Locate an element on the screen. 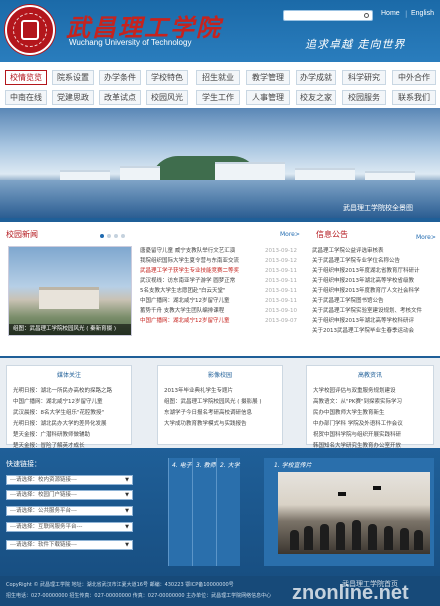 Image resolution: width=440 pixels, height=606 pixels. campus-news-title: 校园新闻 is located at coordinates (22, 234).